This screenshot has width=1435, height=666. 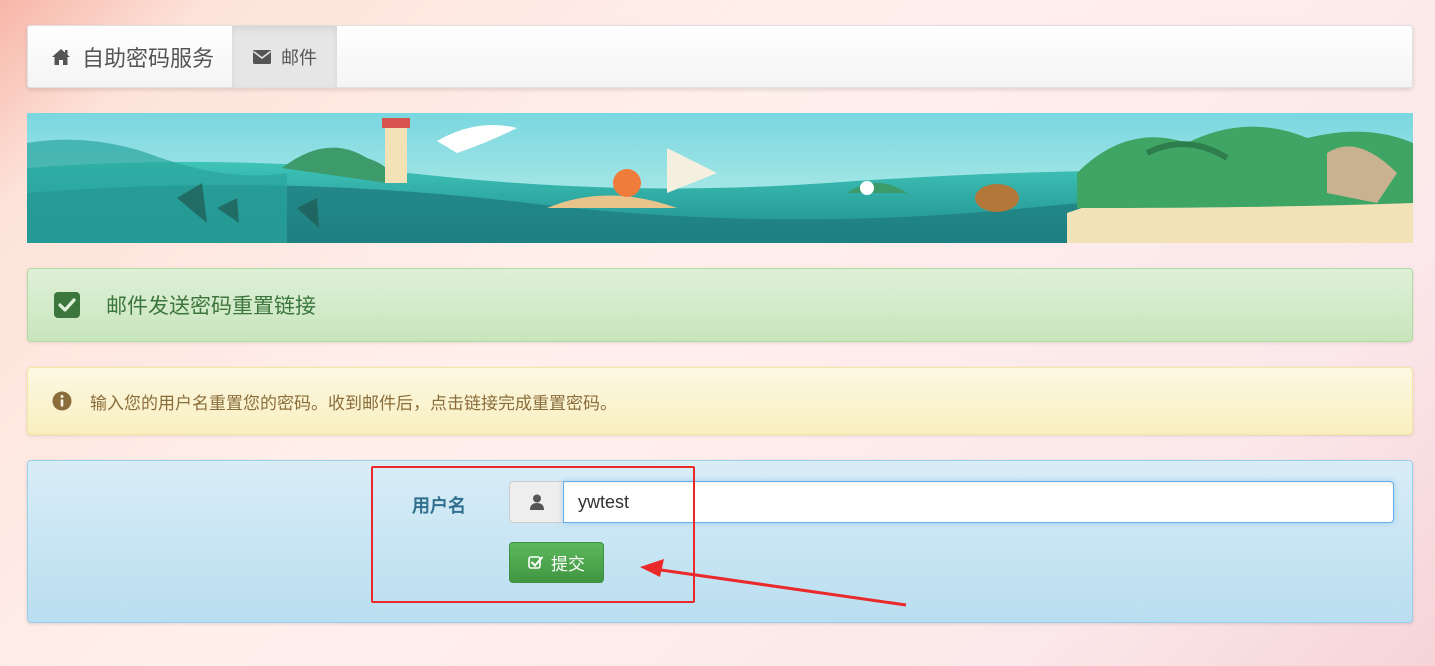 What do you see at coordinates (262, 57) in the screenshot?
I see `envelope-icon` at bounding box center [262, 57].